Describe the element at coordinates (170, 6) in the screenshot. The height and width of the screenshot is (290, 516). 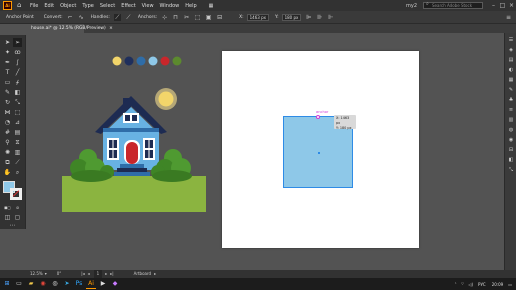
I see `menu-item-window: Window` at that location.